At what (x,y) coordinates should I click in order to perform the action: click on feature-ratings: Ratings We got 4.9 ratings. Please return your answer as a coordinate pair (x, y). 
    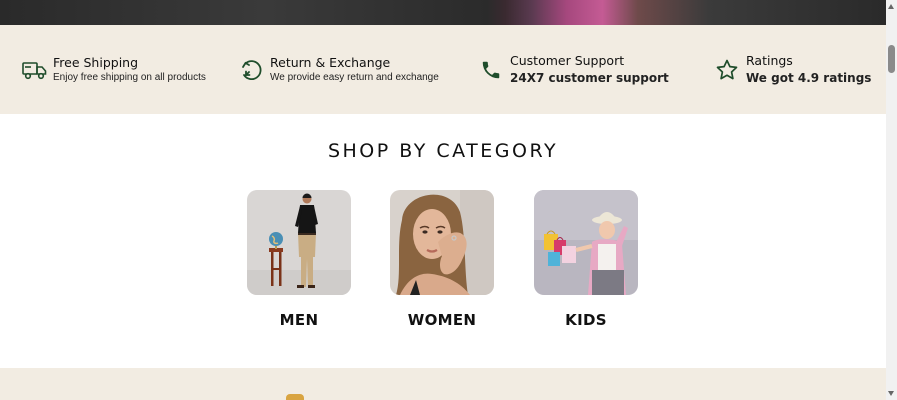
    Looking at the image, I should click on (792, 69).